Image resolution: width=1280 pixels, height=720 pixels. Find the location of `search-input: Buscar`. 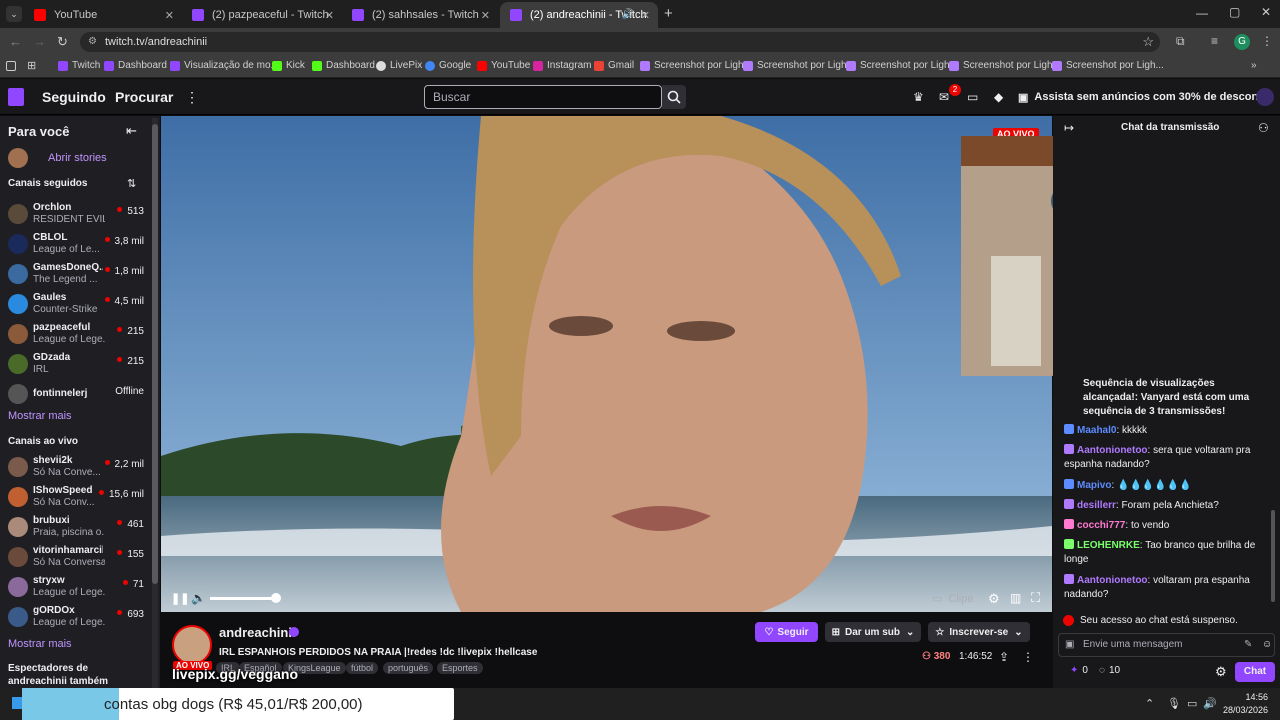

search-input: Buscar is located at coordinates (543, 97).